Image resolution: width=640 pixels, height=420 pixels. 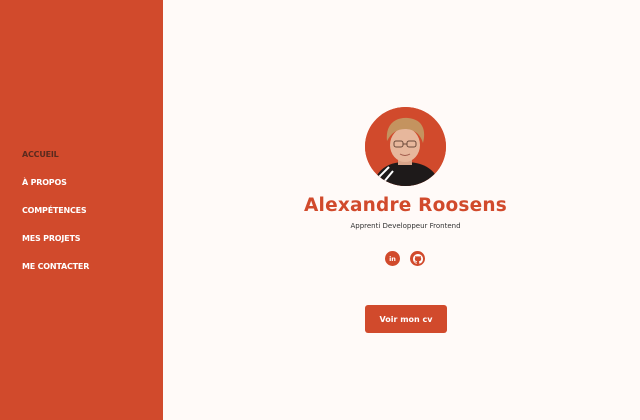 I want to click on avatar, so click(x=405, y=146).